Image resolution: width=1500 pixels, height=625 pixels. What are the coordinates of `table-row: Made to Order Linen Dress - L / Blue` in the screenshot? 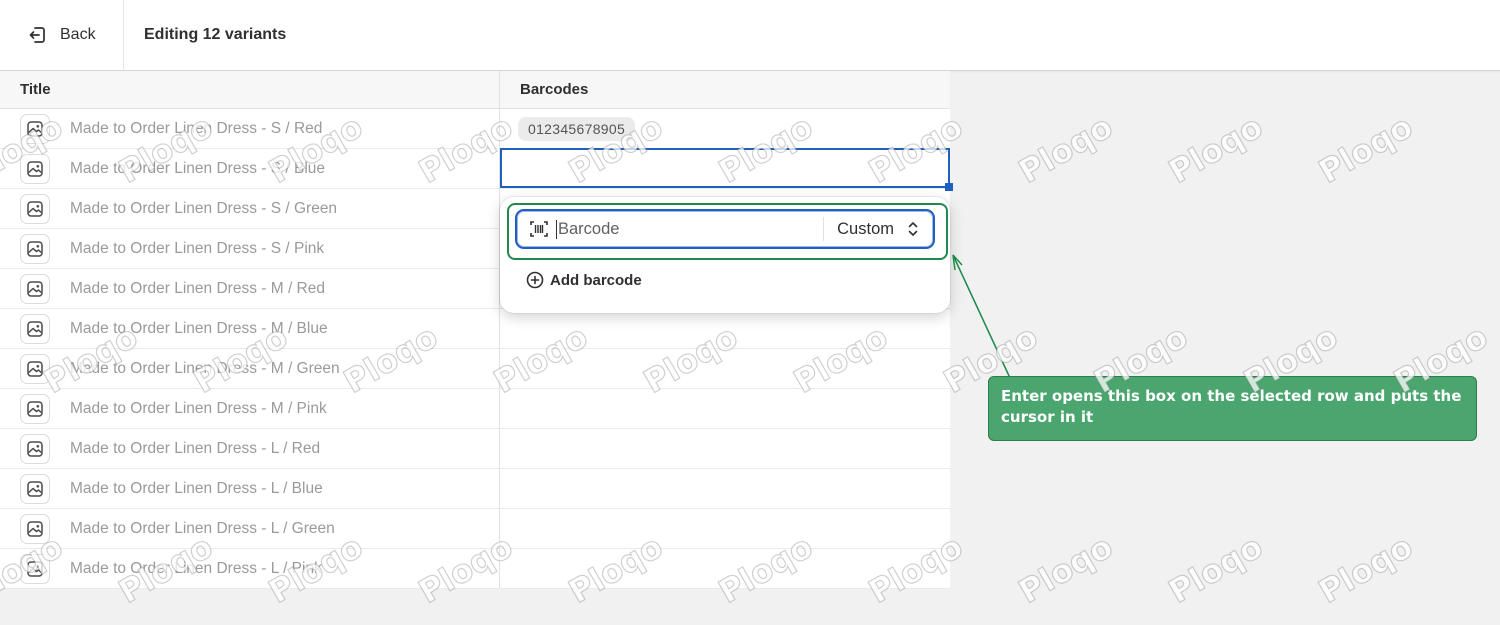 It's located at (475, 489).